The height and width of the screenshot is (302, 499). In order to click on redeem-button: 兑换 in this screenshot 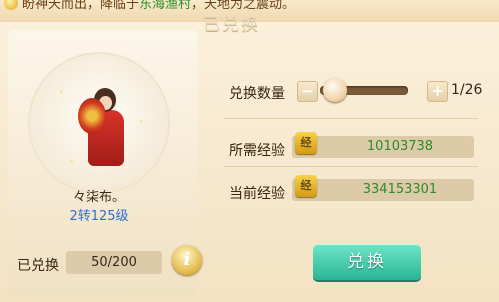, I will do `click(367, 262)`.